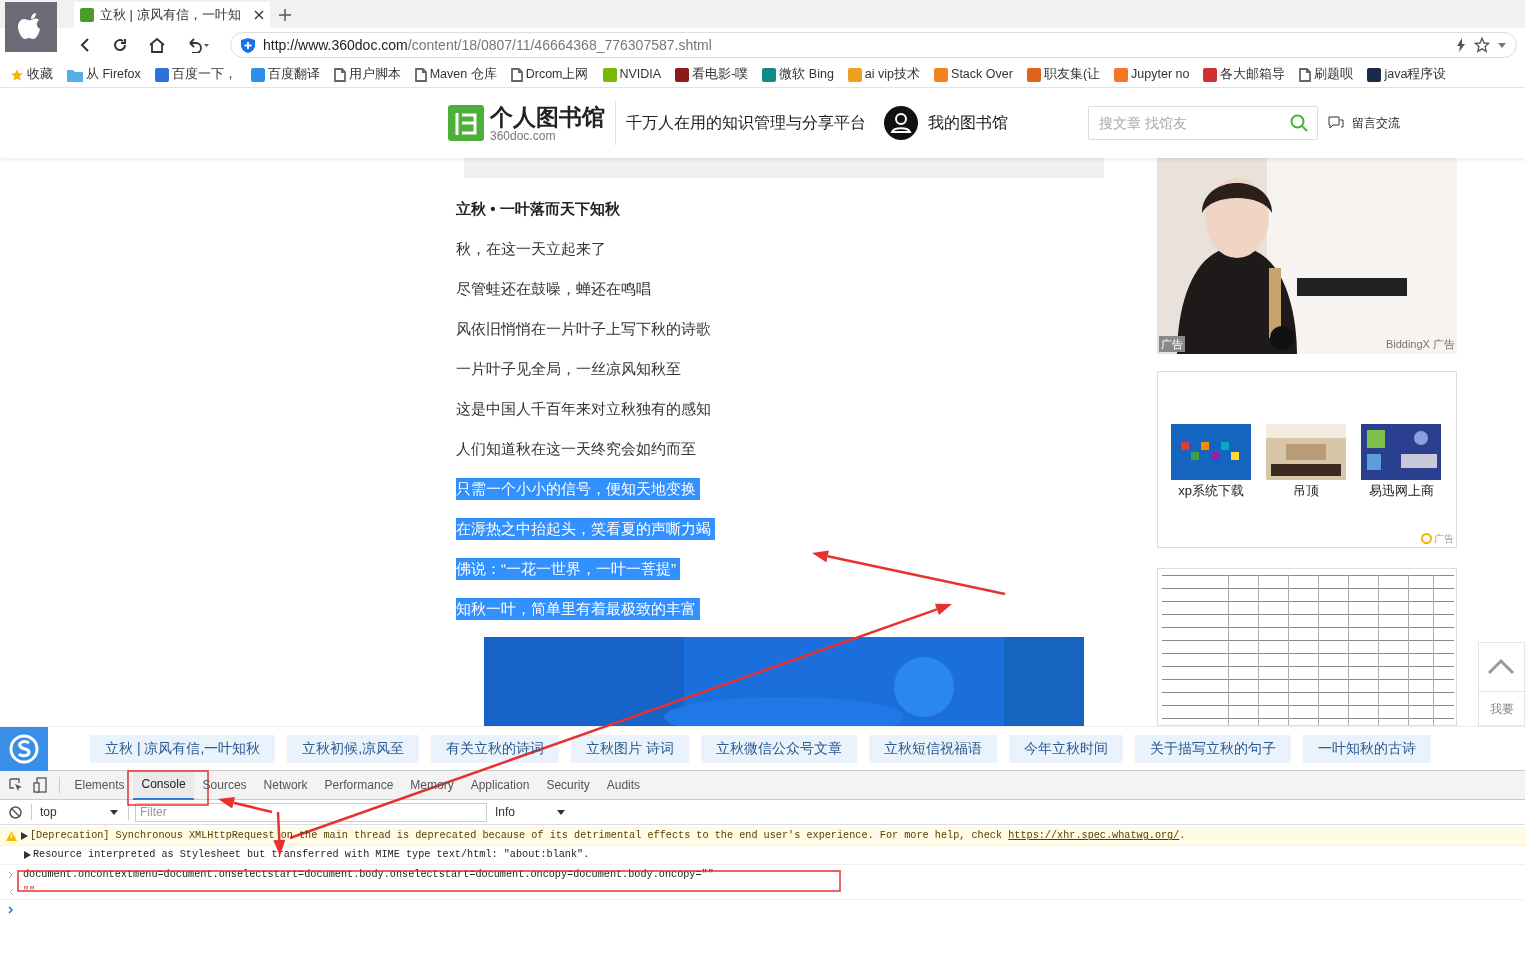 This screenshot has height=953, width=1525. Describe the element at coordinates (15, 812) in the screenshot. I see `clear-console-icon` at that location.